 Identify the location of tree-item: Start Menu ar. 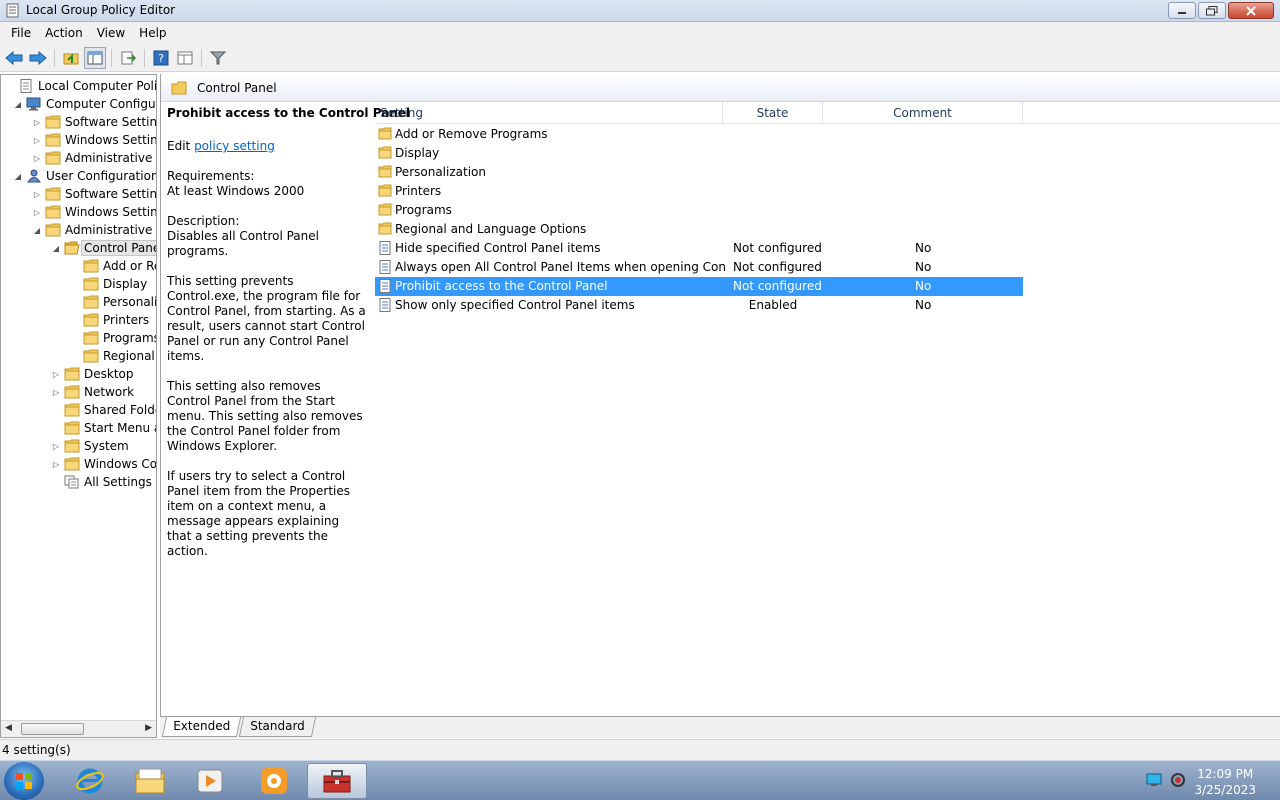
(103, 428).